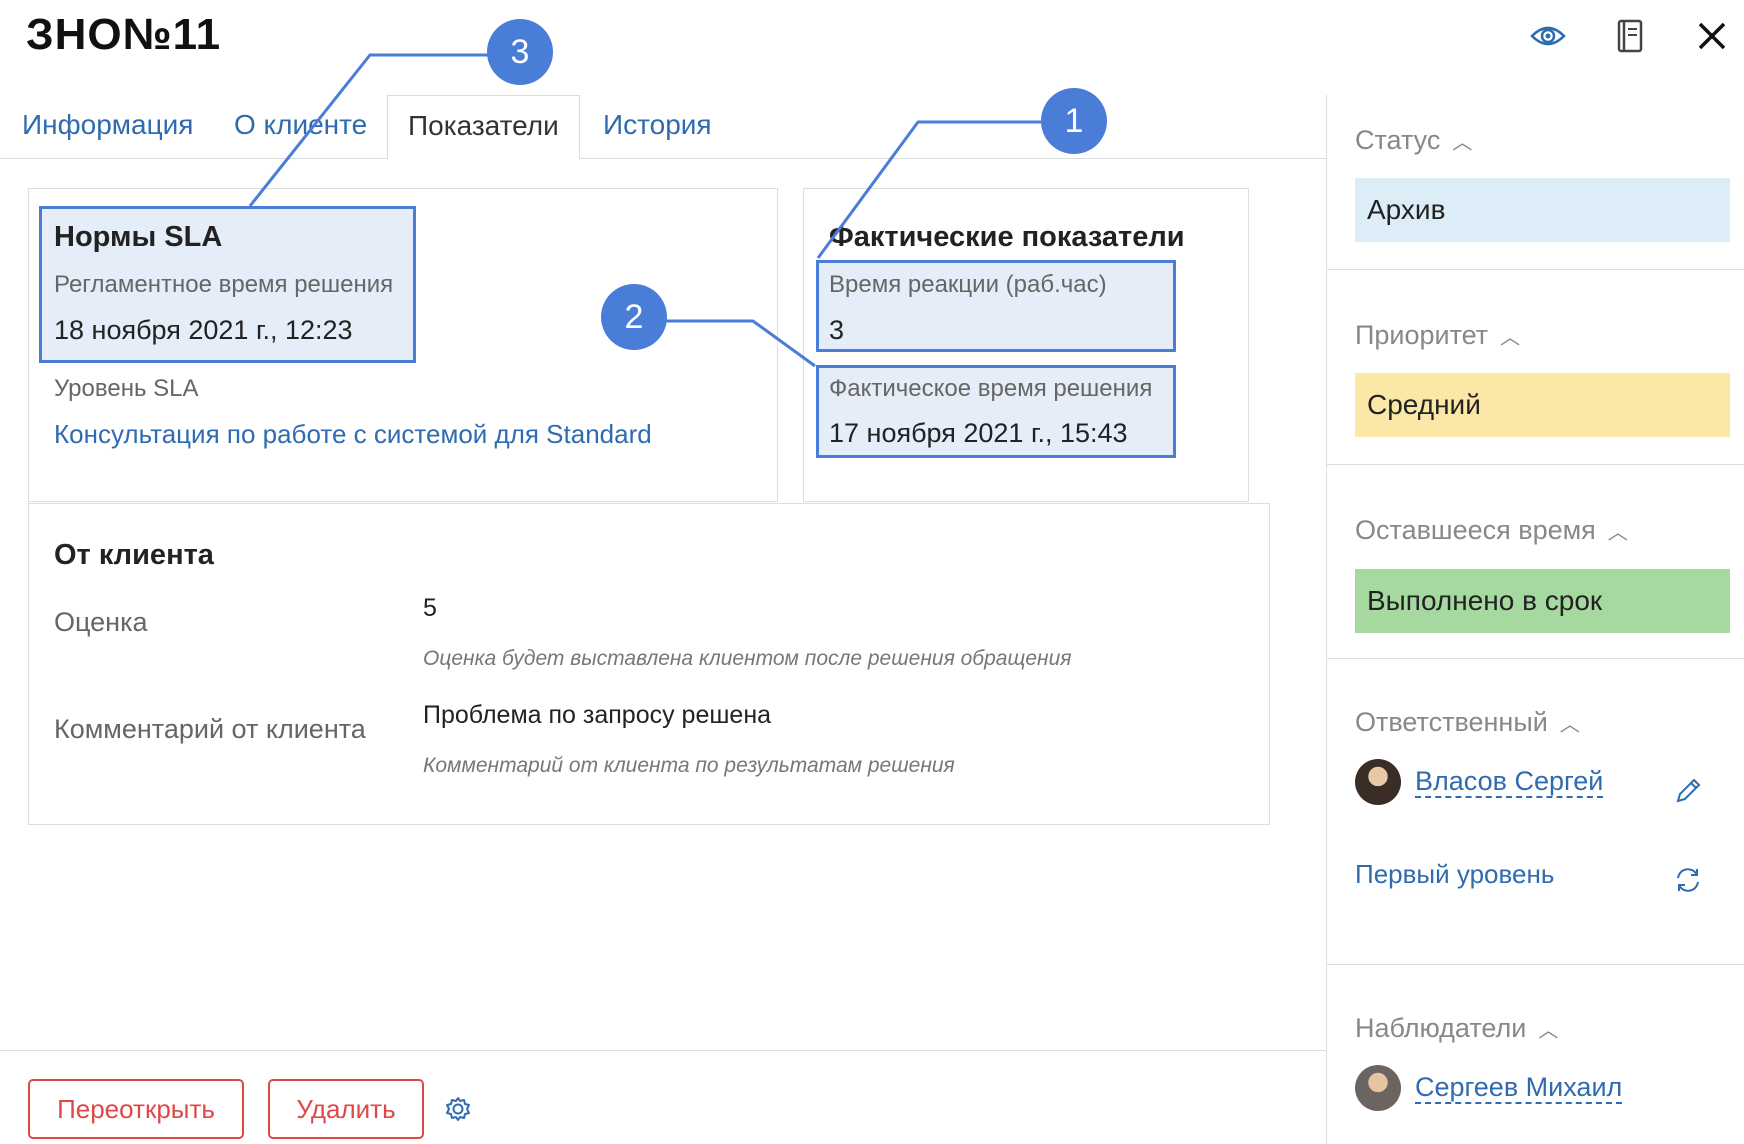 This screenshot has width=1744, height=1144. Describe the element at coordinates (1688, 791) in the screenshot. I see `pencil-icon` at that location.